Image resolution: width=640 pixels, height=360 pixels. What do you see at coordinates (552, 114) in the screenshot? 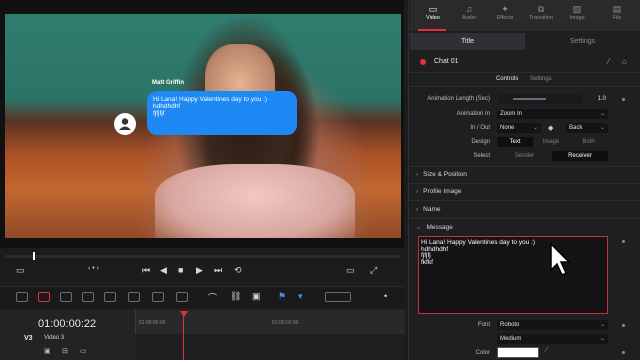
I see `animation-in-dropdown: Zoom In ⌄` at bounding box center [552, 114].